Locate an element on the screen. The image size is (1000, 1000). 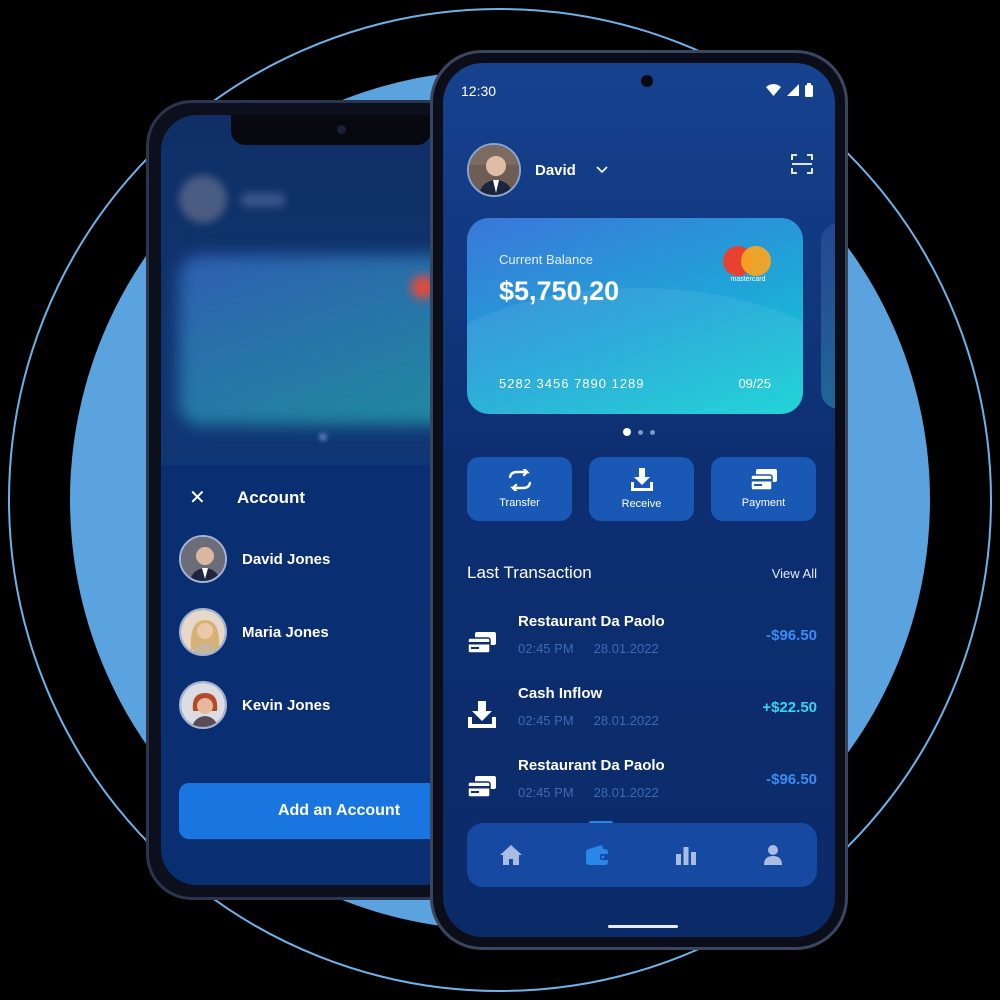
card-brand: mastercard is located at coordinates (748, 279).